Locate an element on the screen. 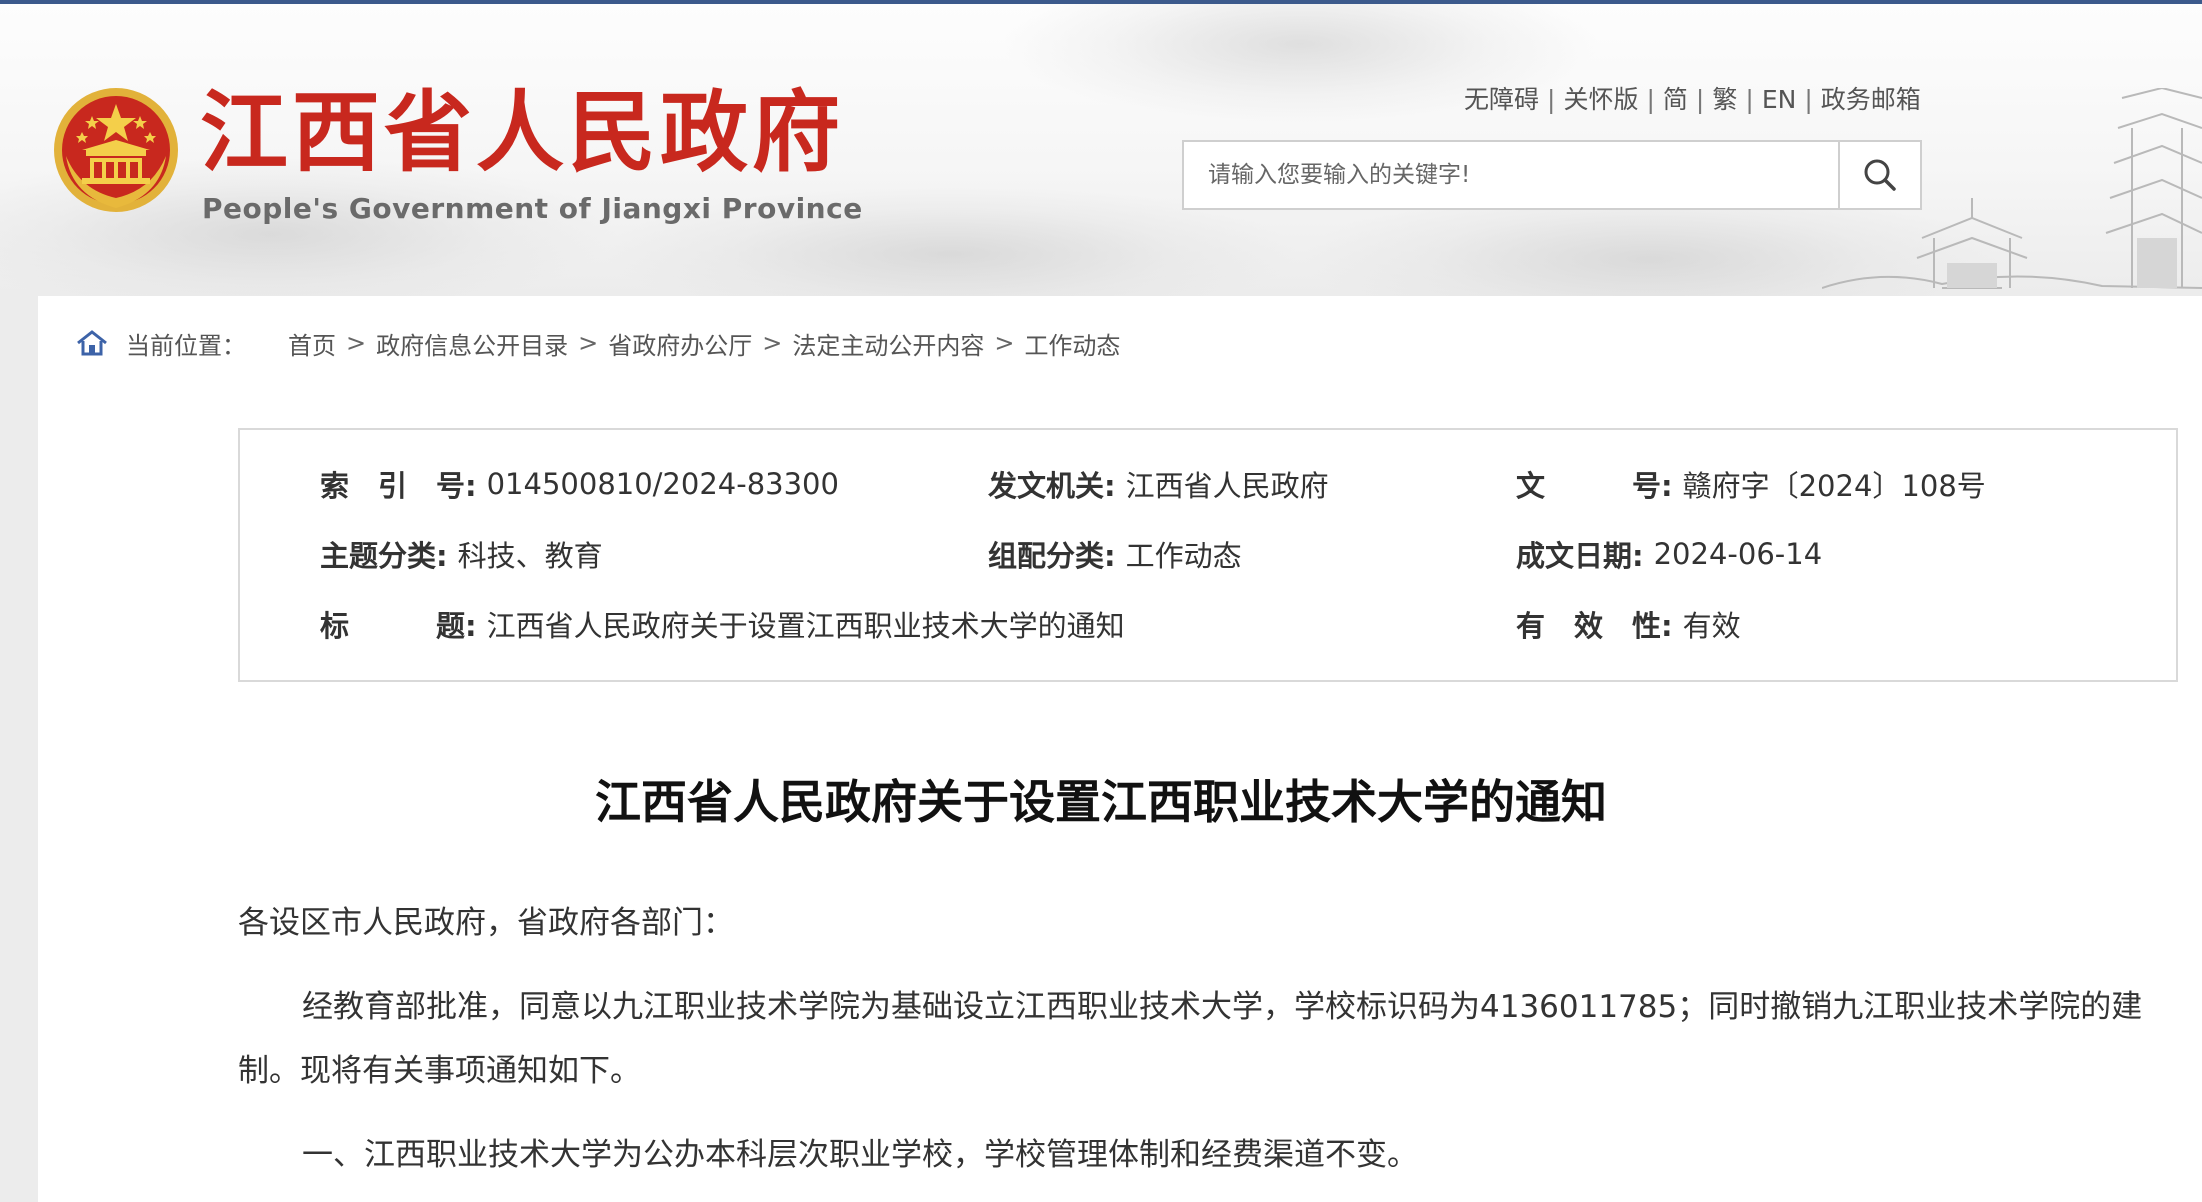 This screenshot has width=2202, height=1202. meta-issuer: 发文机关: 江西省人民政府 is located at coordinates (1158, 484).